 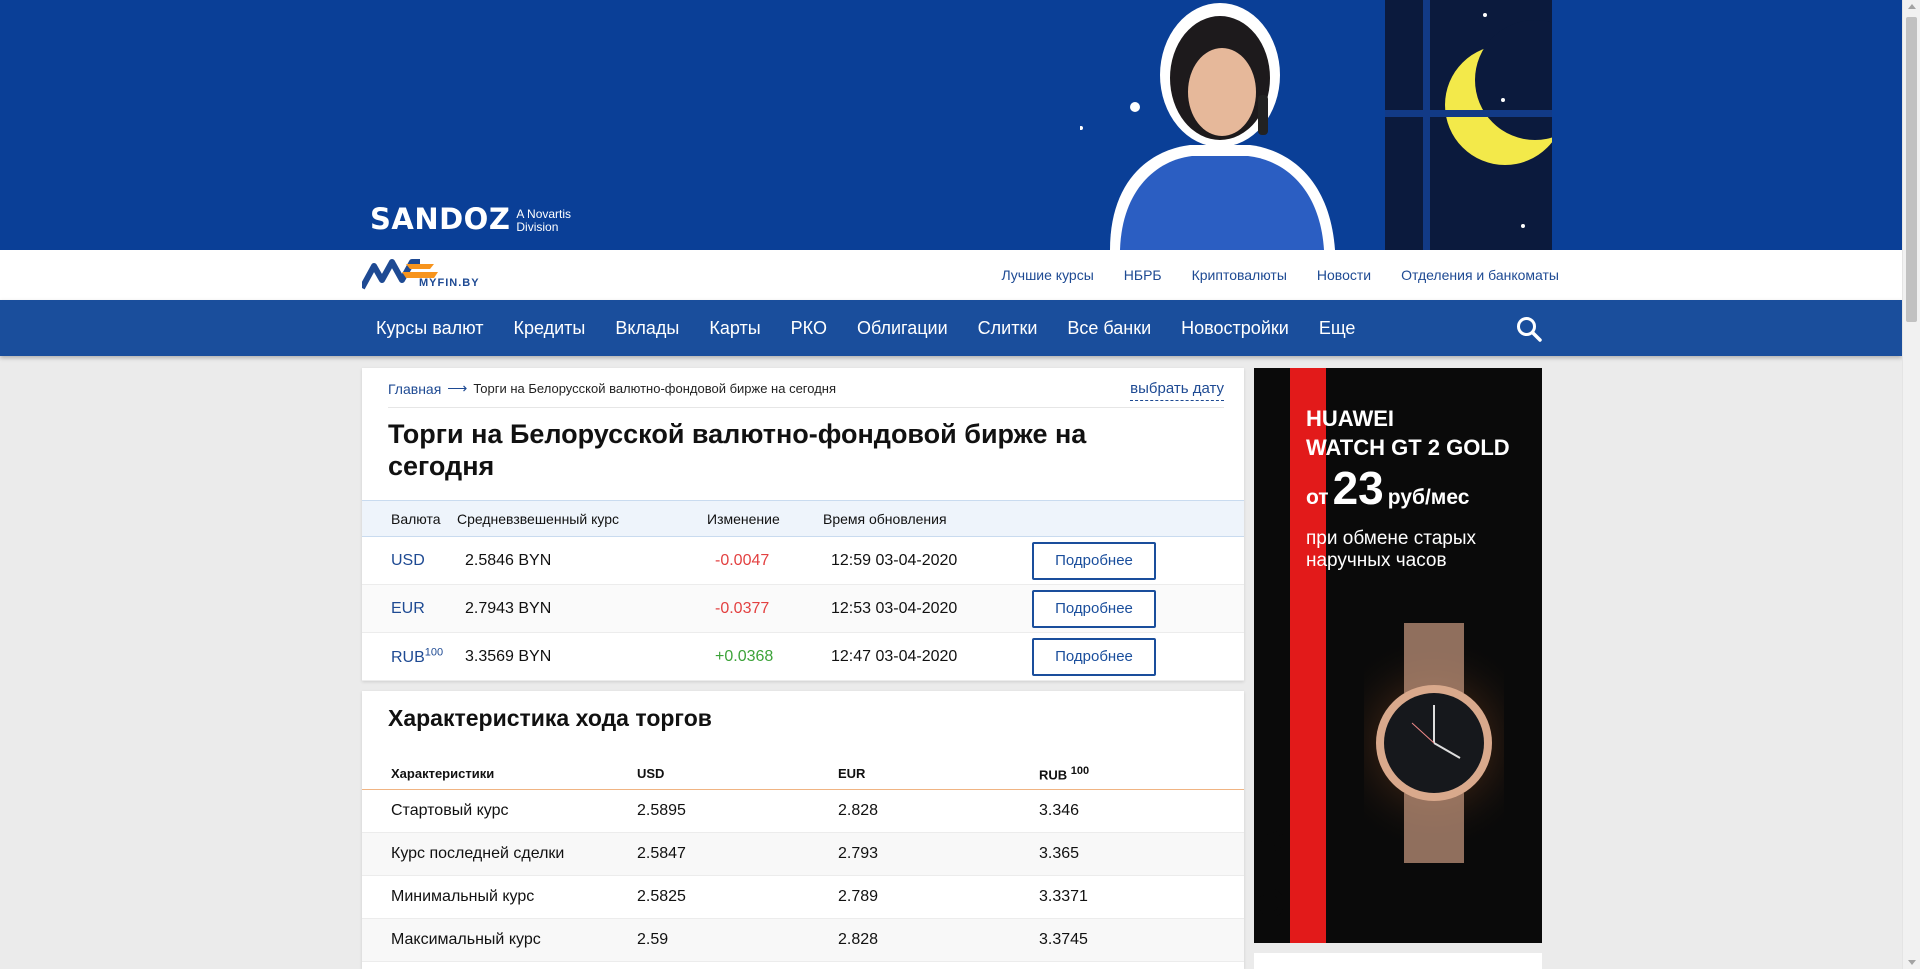 I want to click on ad-price-value: 23, so click(x=1358, y=488).